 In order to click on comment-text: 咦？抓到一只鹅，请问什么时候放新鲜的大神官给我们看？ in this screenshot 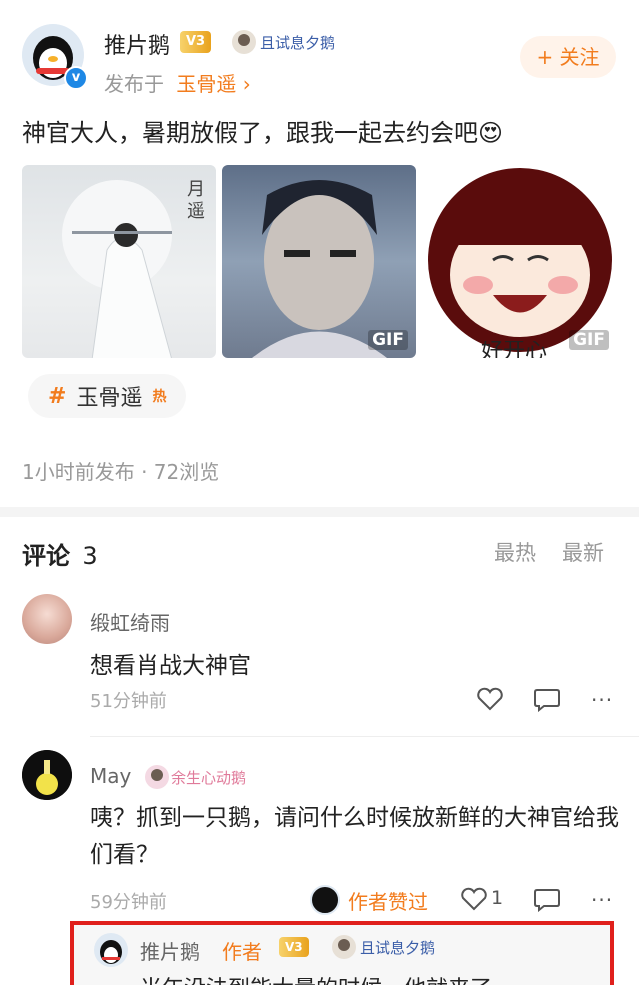, I will do `click(354, 836)`.